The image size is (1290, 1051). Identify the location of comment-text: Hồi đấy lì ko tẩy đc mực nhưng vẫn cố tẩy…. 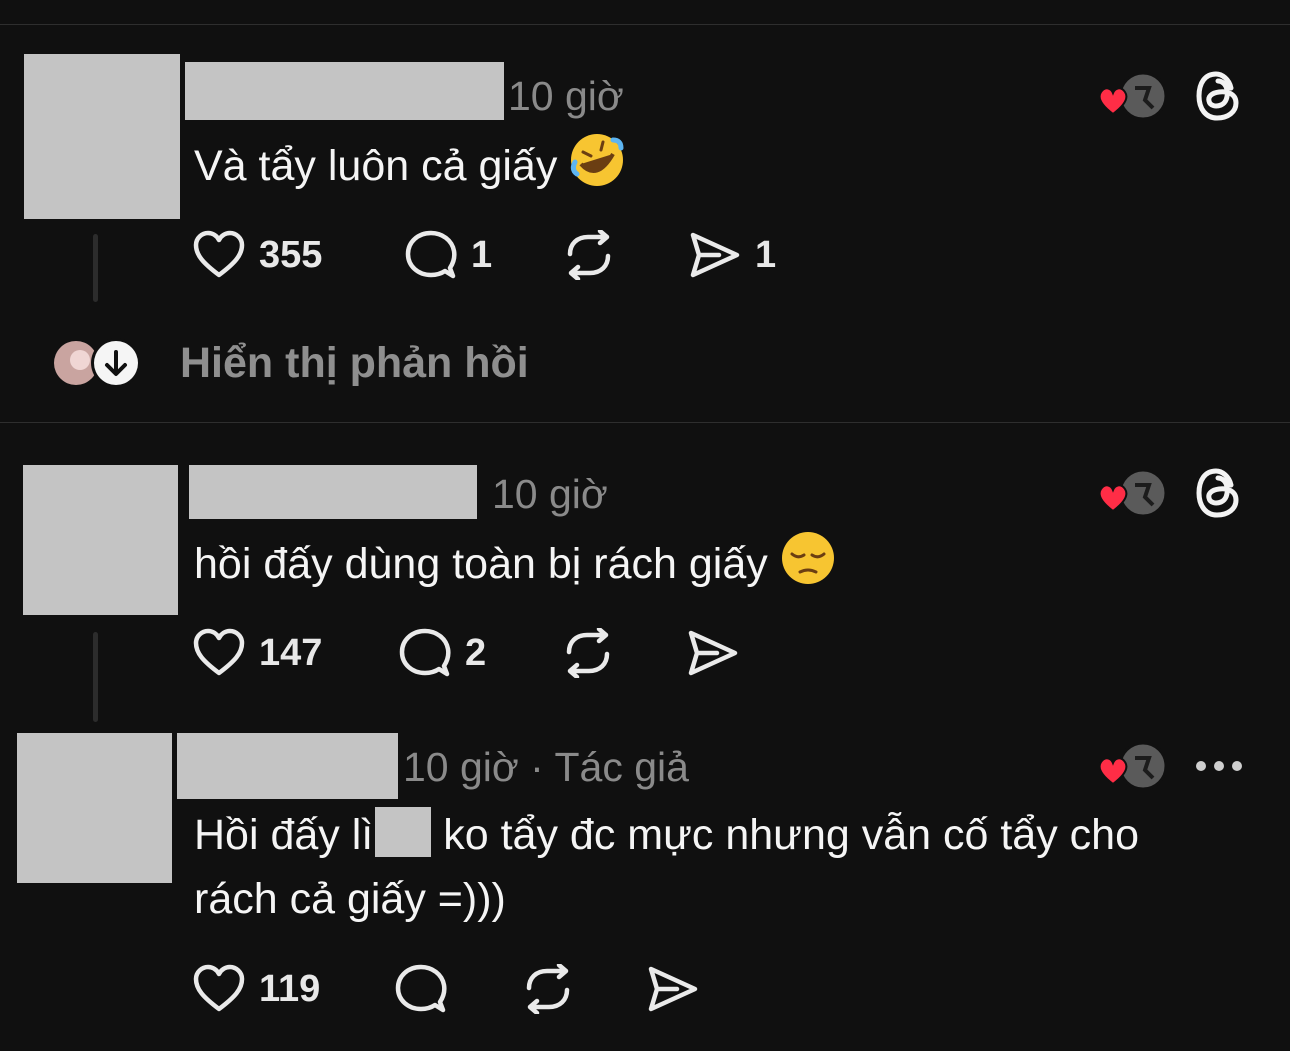
(666, 867).